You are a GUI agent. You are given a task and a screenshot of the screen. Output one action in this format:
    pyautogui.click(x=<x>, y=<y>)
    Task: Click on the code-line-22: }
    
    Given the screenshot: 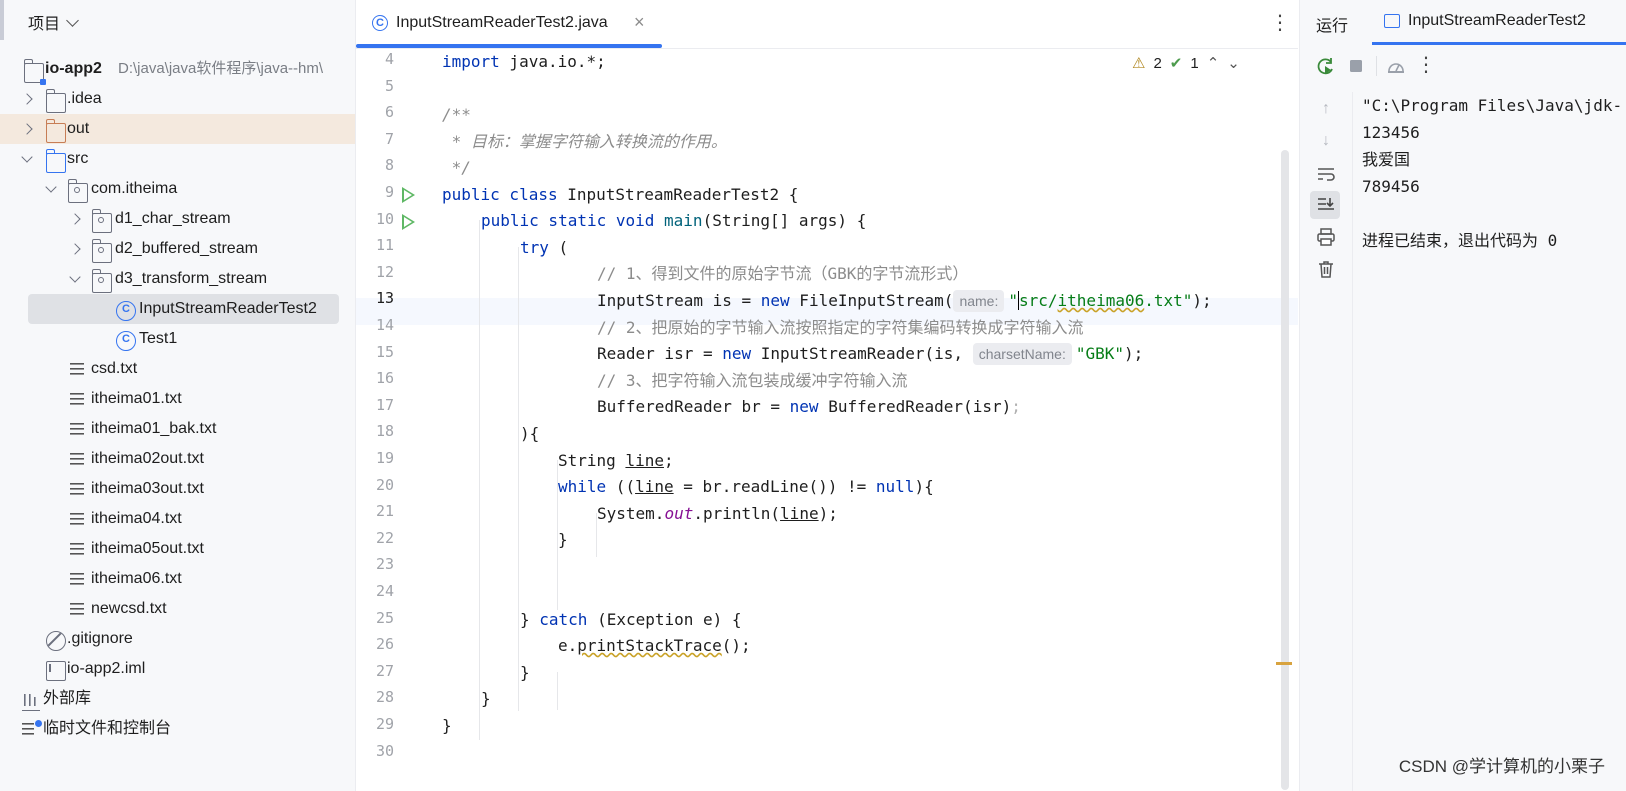 What is the action you would take?
    pyautogui.click(x=563, y=539)
    